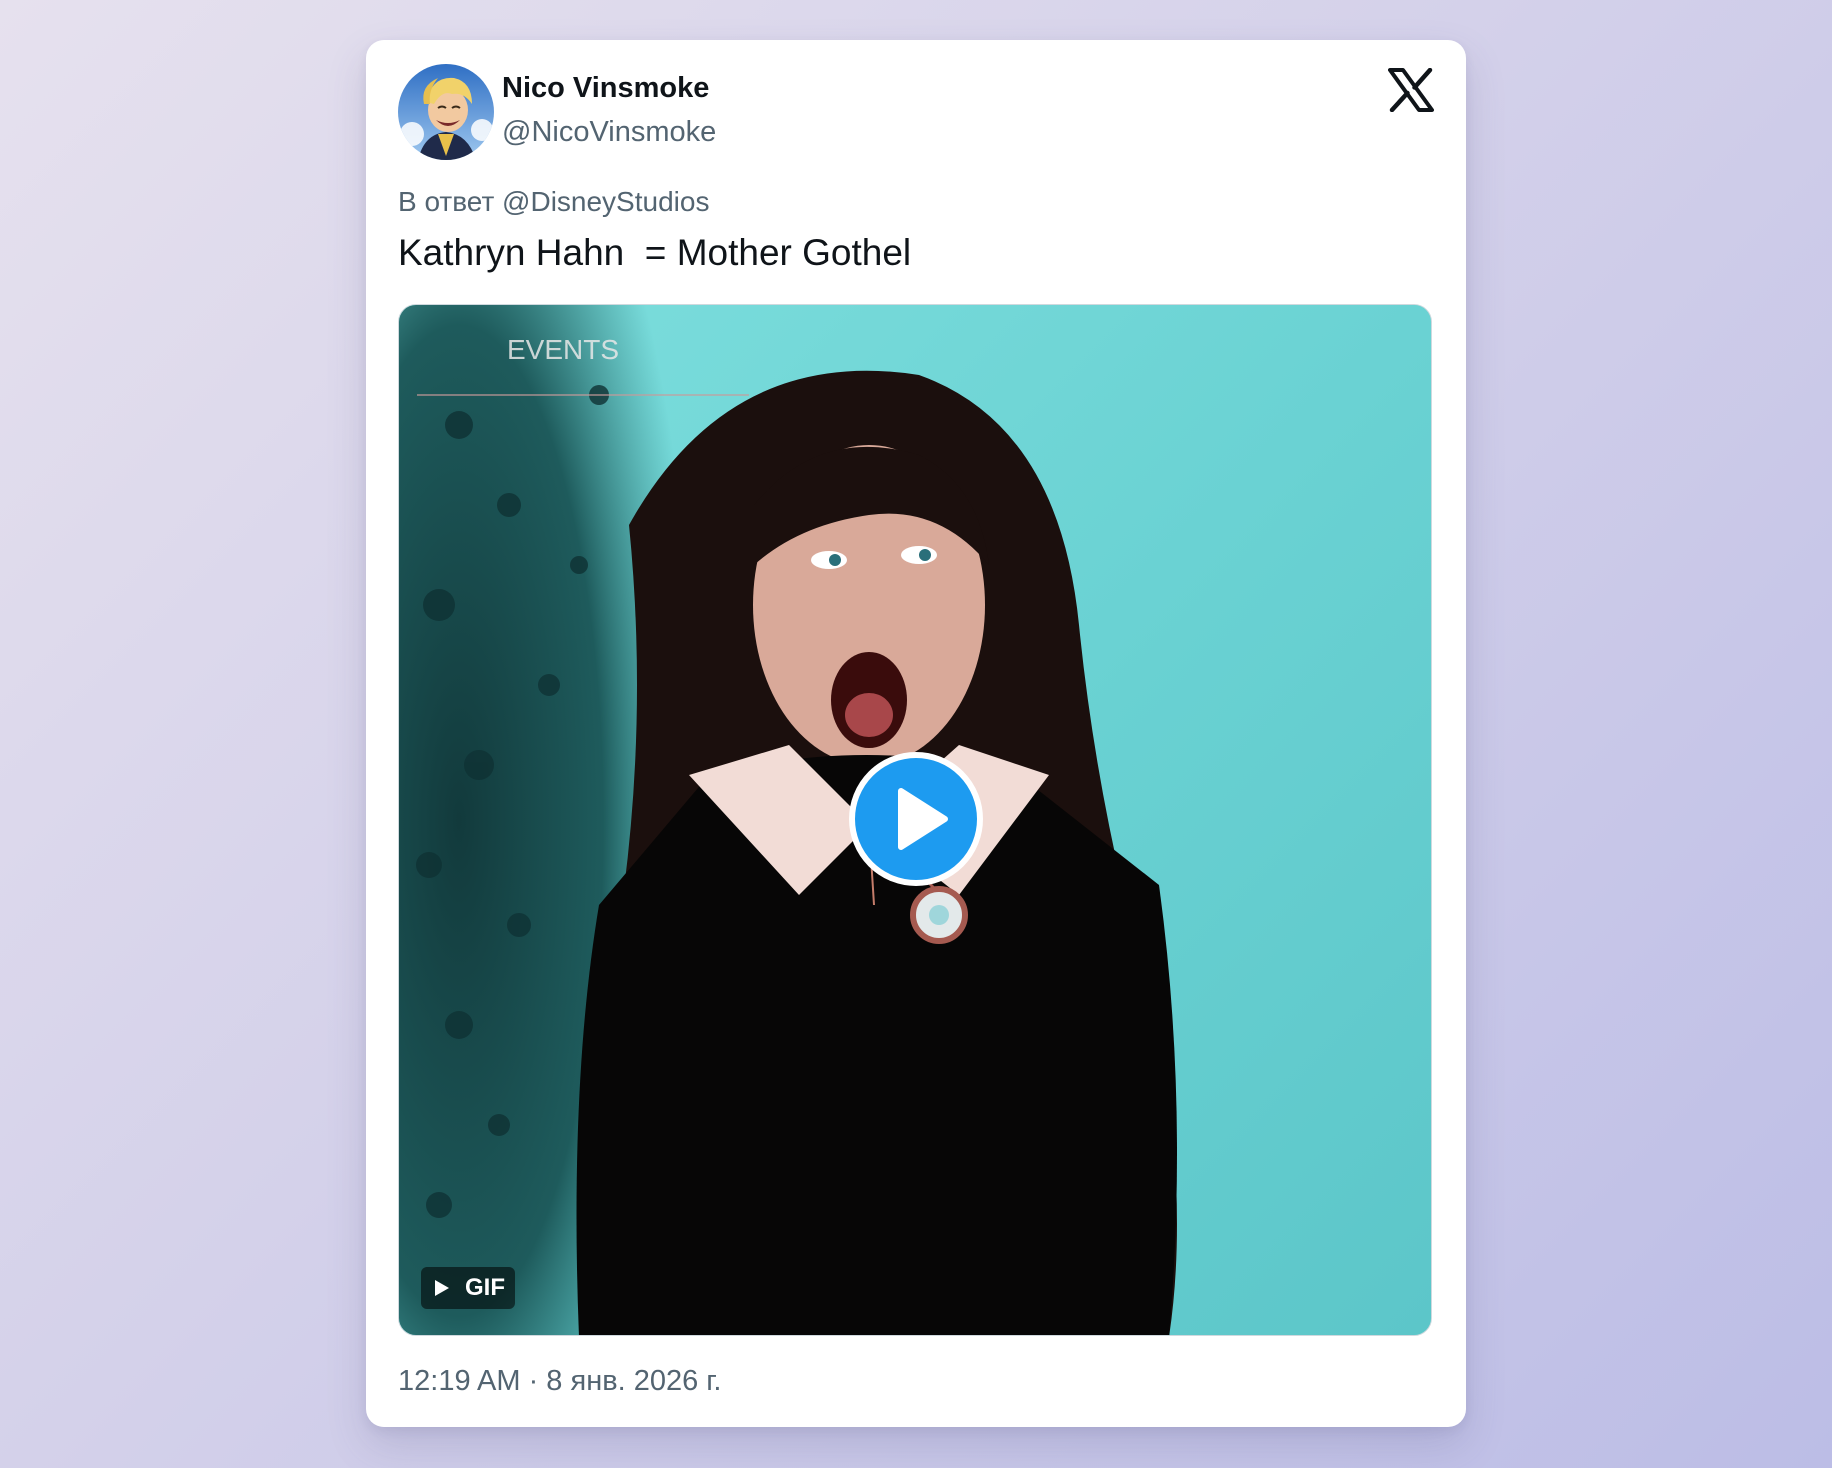 The height and width of the screenshot is (1468, 1832). I want to click on reply-context: В ответ @DisneyStudios, so click(553, 202).